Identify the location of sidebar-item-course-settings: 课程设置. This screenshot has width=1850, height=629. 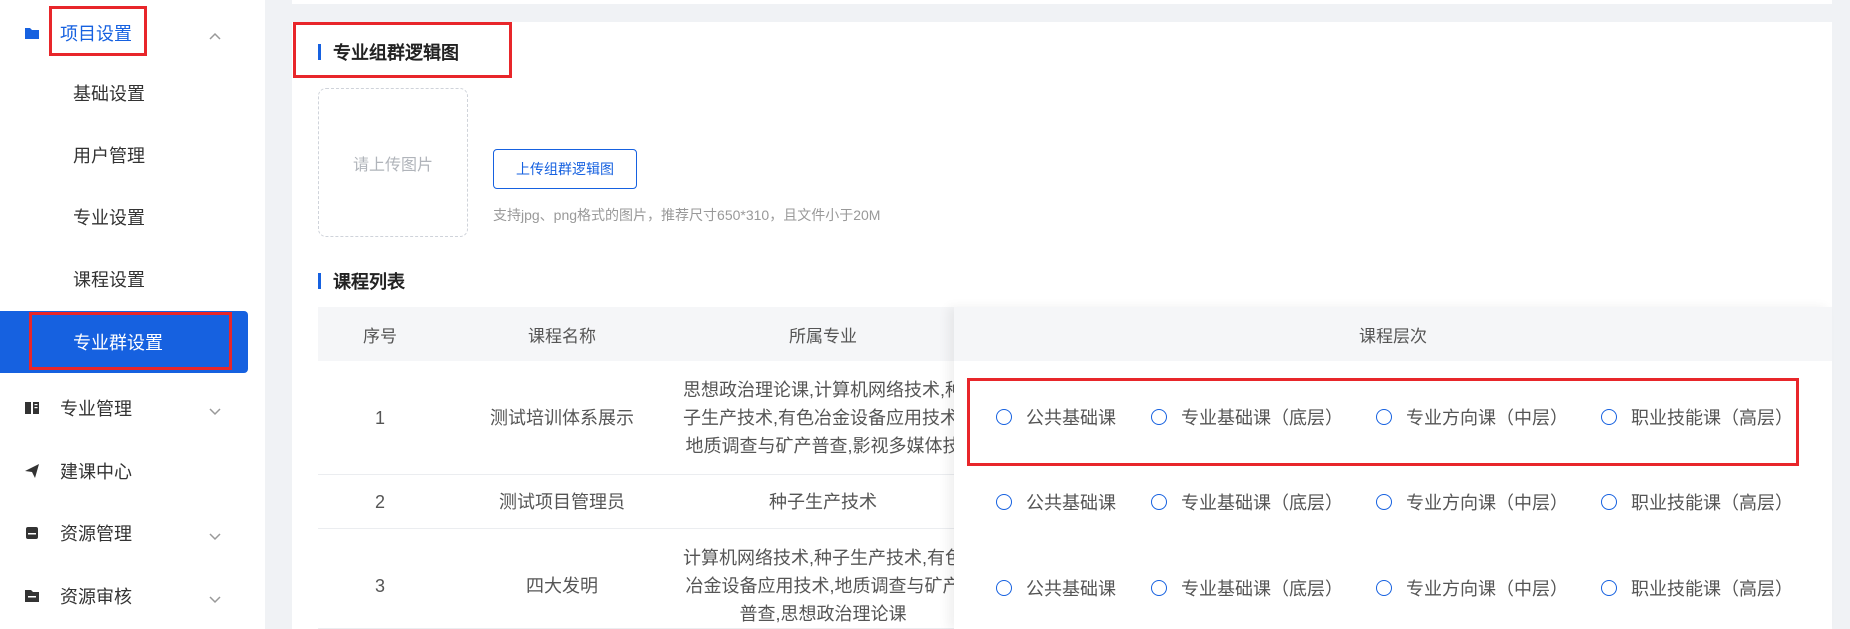
(124, 279).